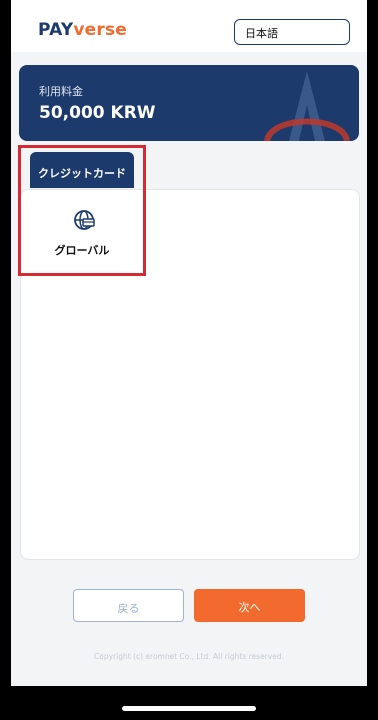  I want to click on back-button: 戻る, so click(128, 605).